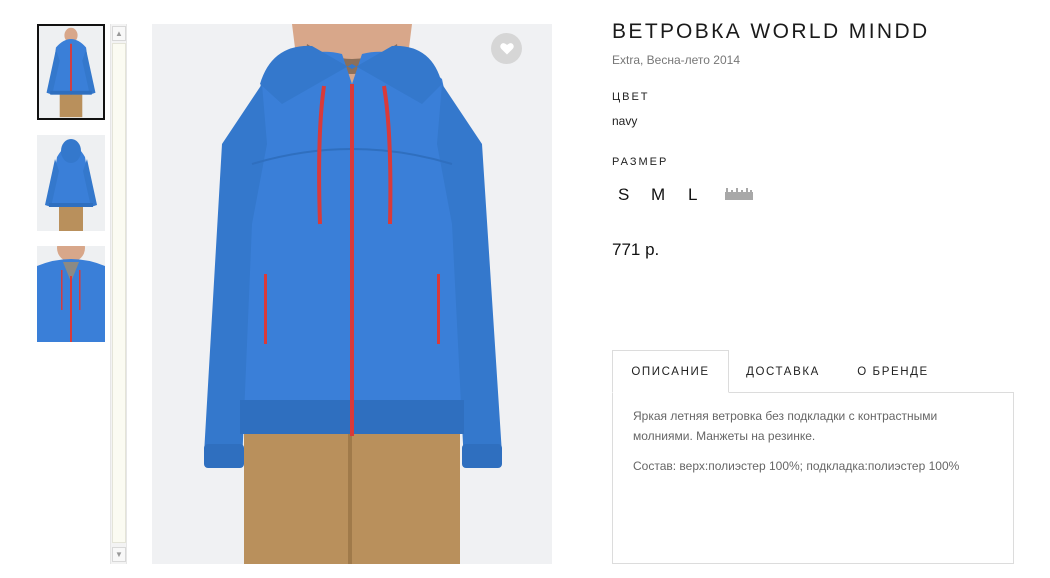  I want to click on color-label: ЦВЕТ, so click(631, 97).